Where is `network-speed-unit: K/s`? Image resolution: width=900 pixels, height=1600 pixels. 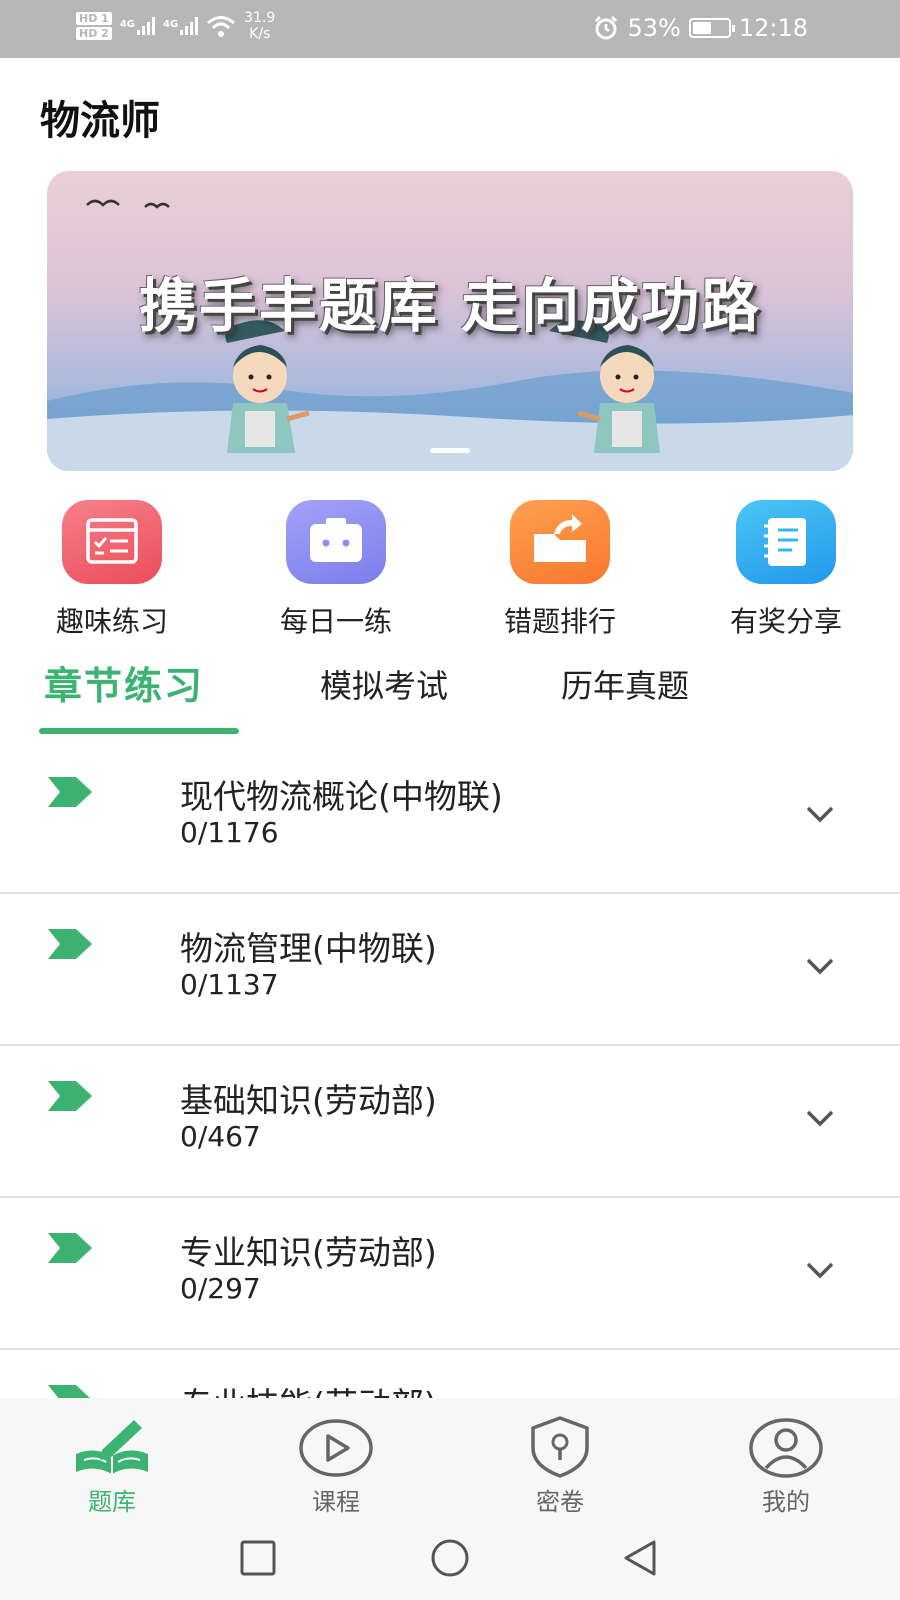 network-speed-unit: K/s is located at coordinates (260, 34).